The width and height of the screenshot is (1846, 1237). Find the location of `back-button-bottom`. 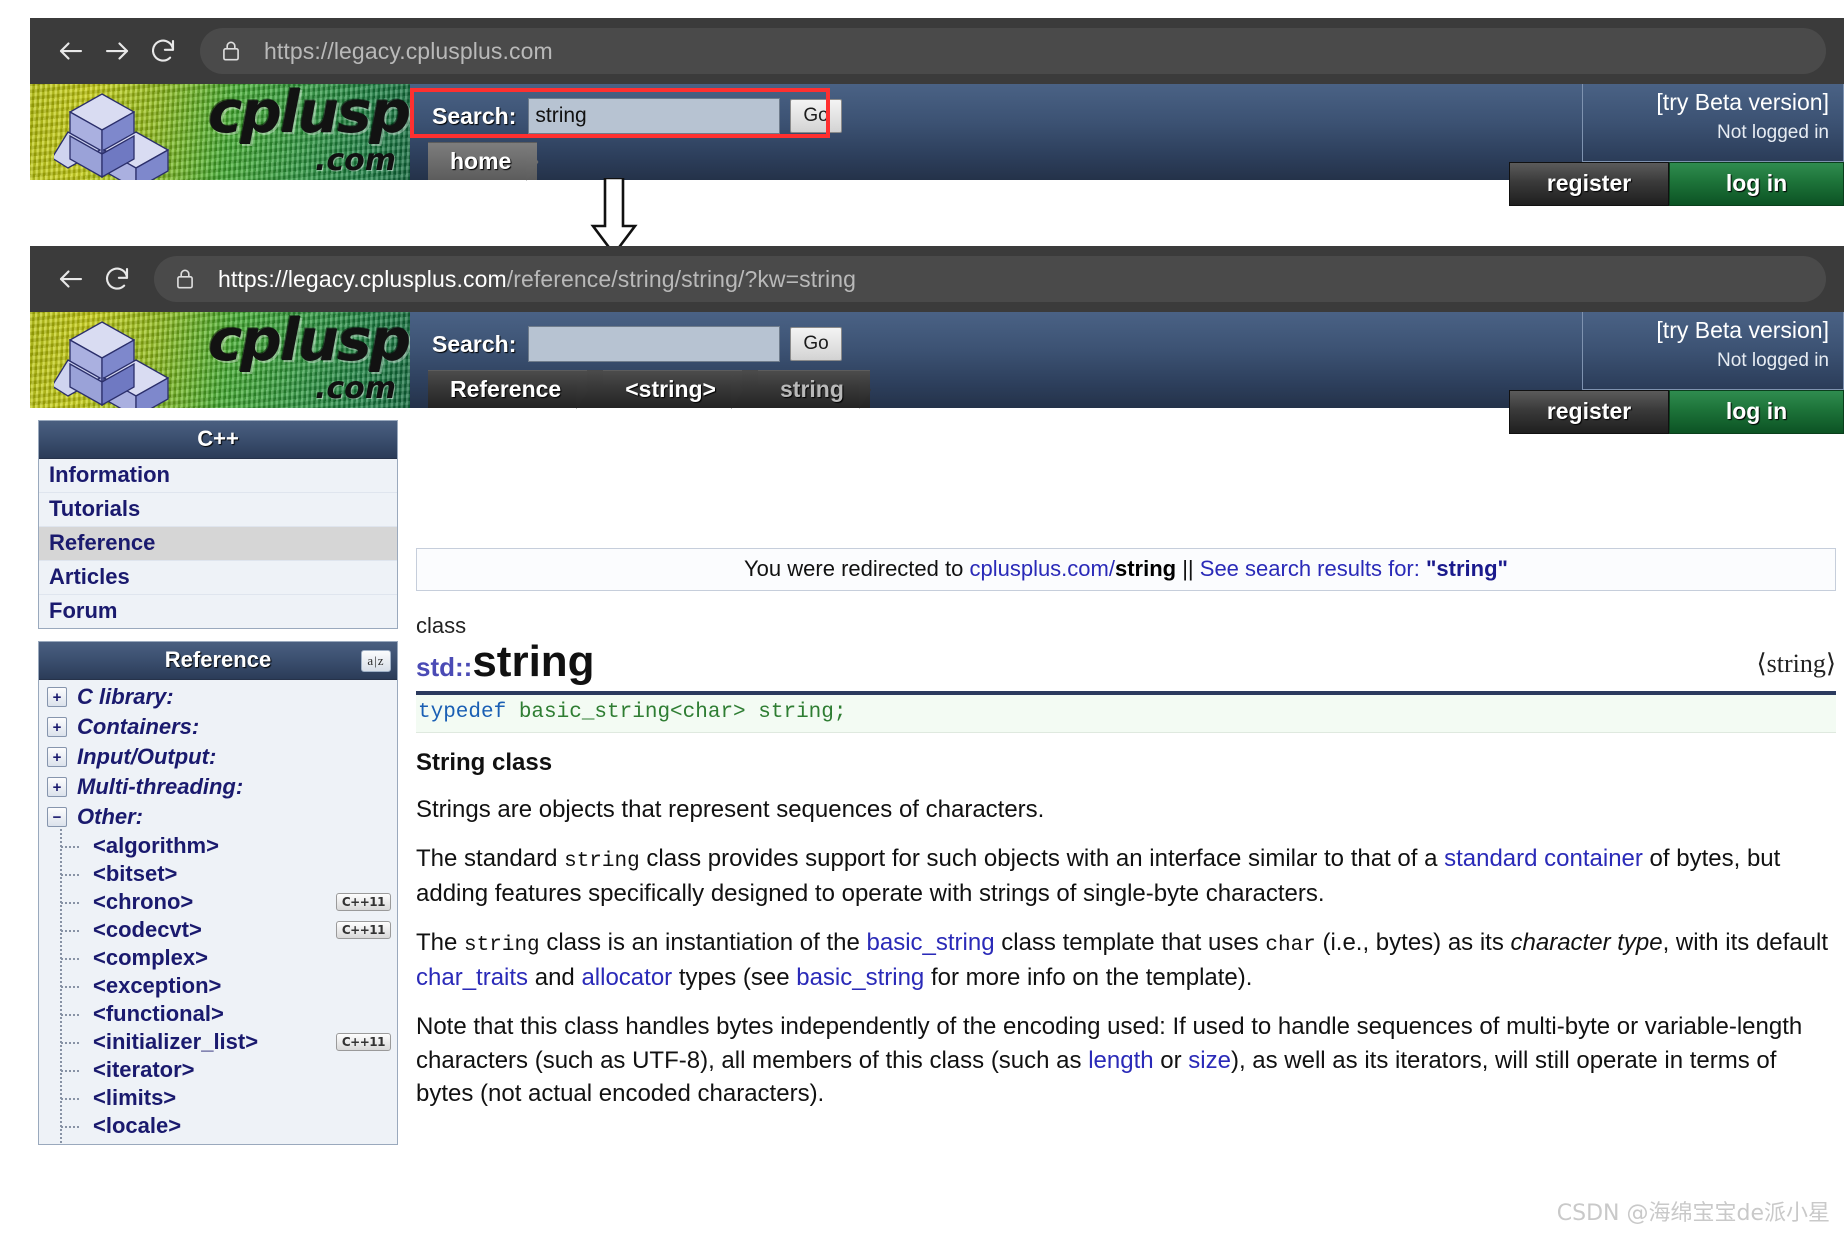

back-button-bottom is located at coordinates (71, 279).